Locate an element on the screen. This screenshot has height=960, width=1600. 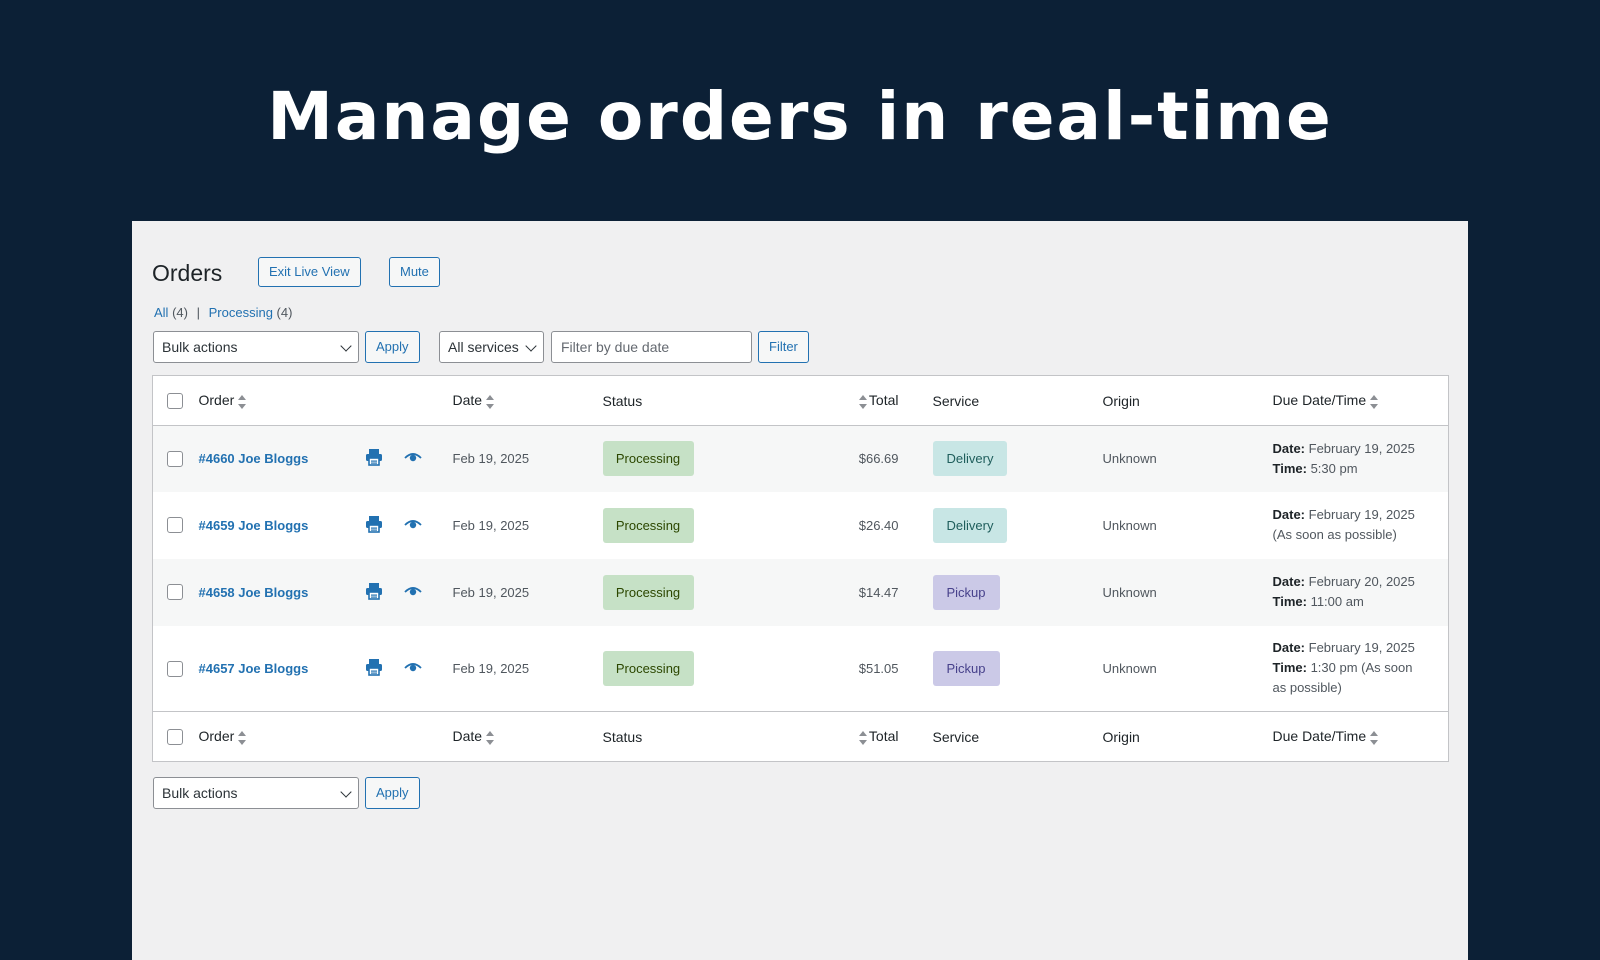
due-time-value: 5:30 pm is located at coordinates (1334, 468).